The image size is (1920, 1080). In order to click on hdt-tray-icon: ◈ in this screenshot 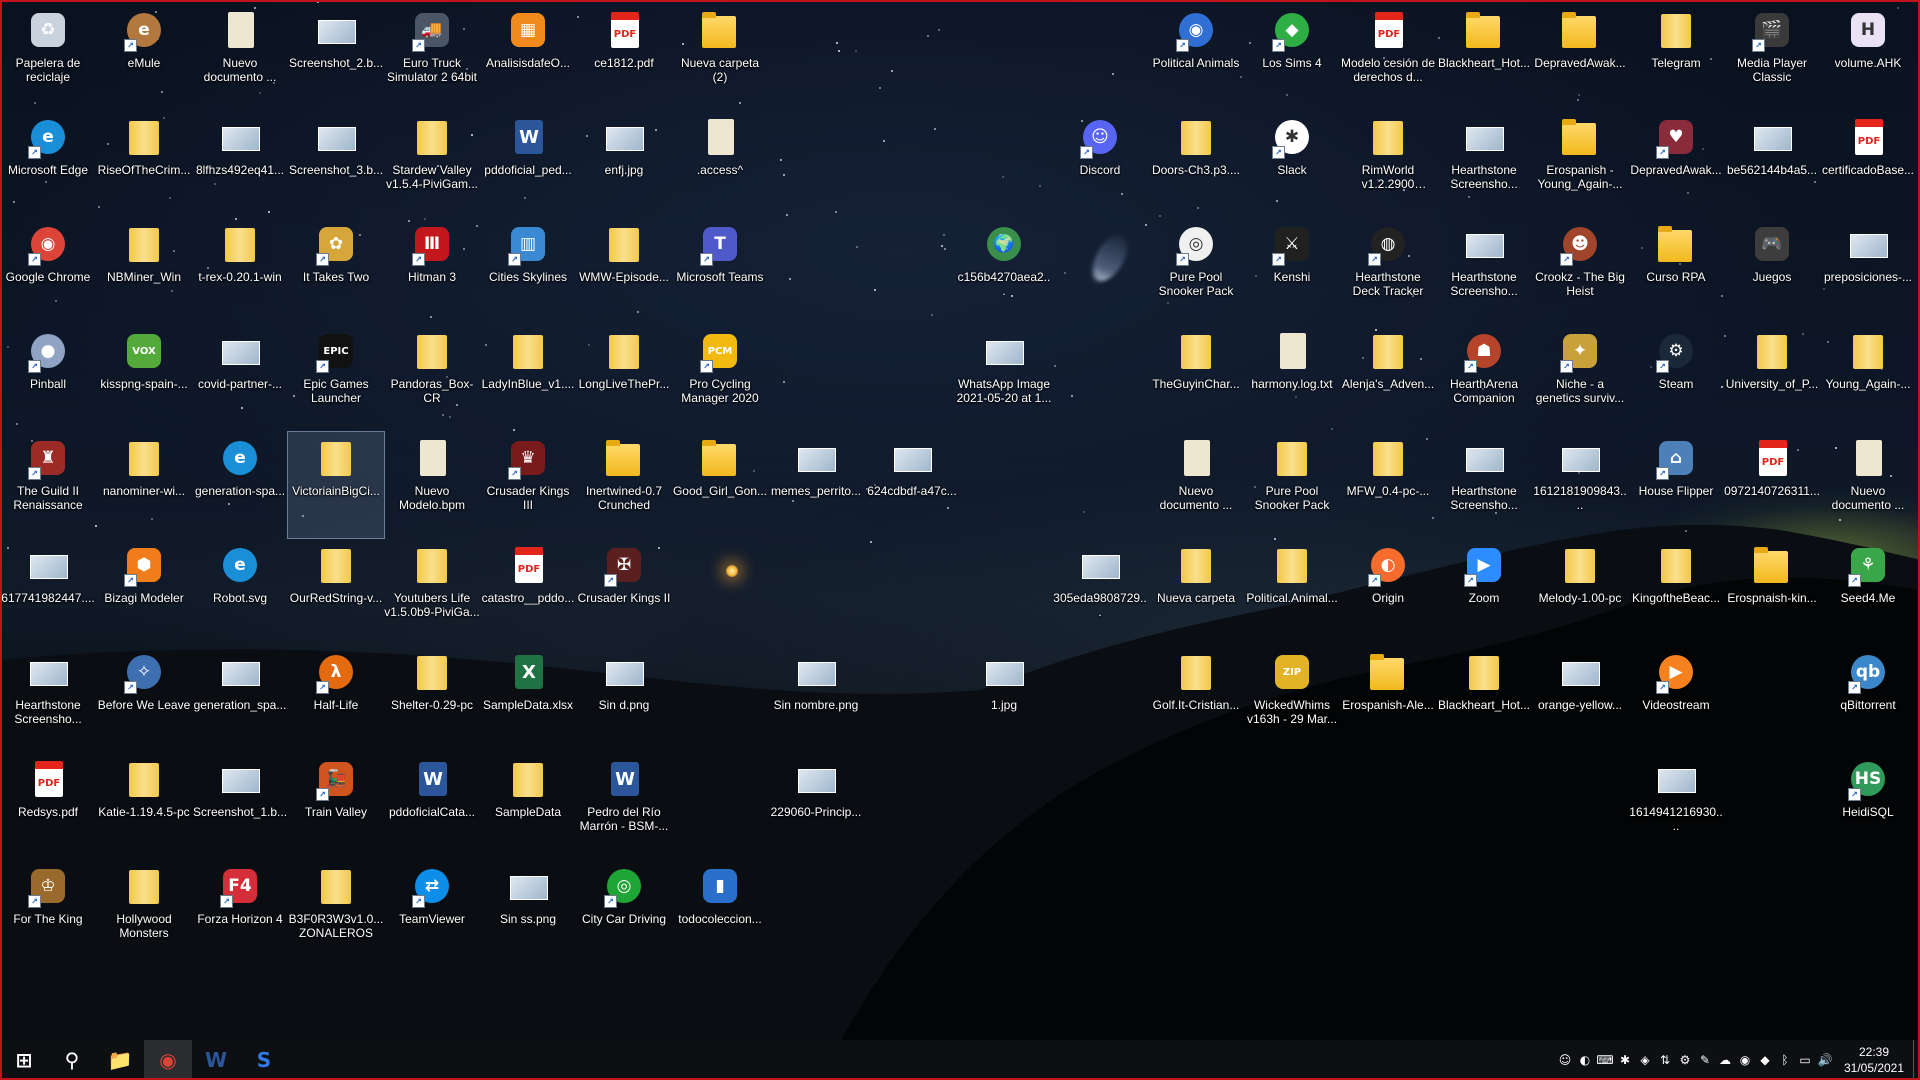, I will do `click(1645, 1060)`.